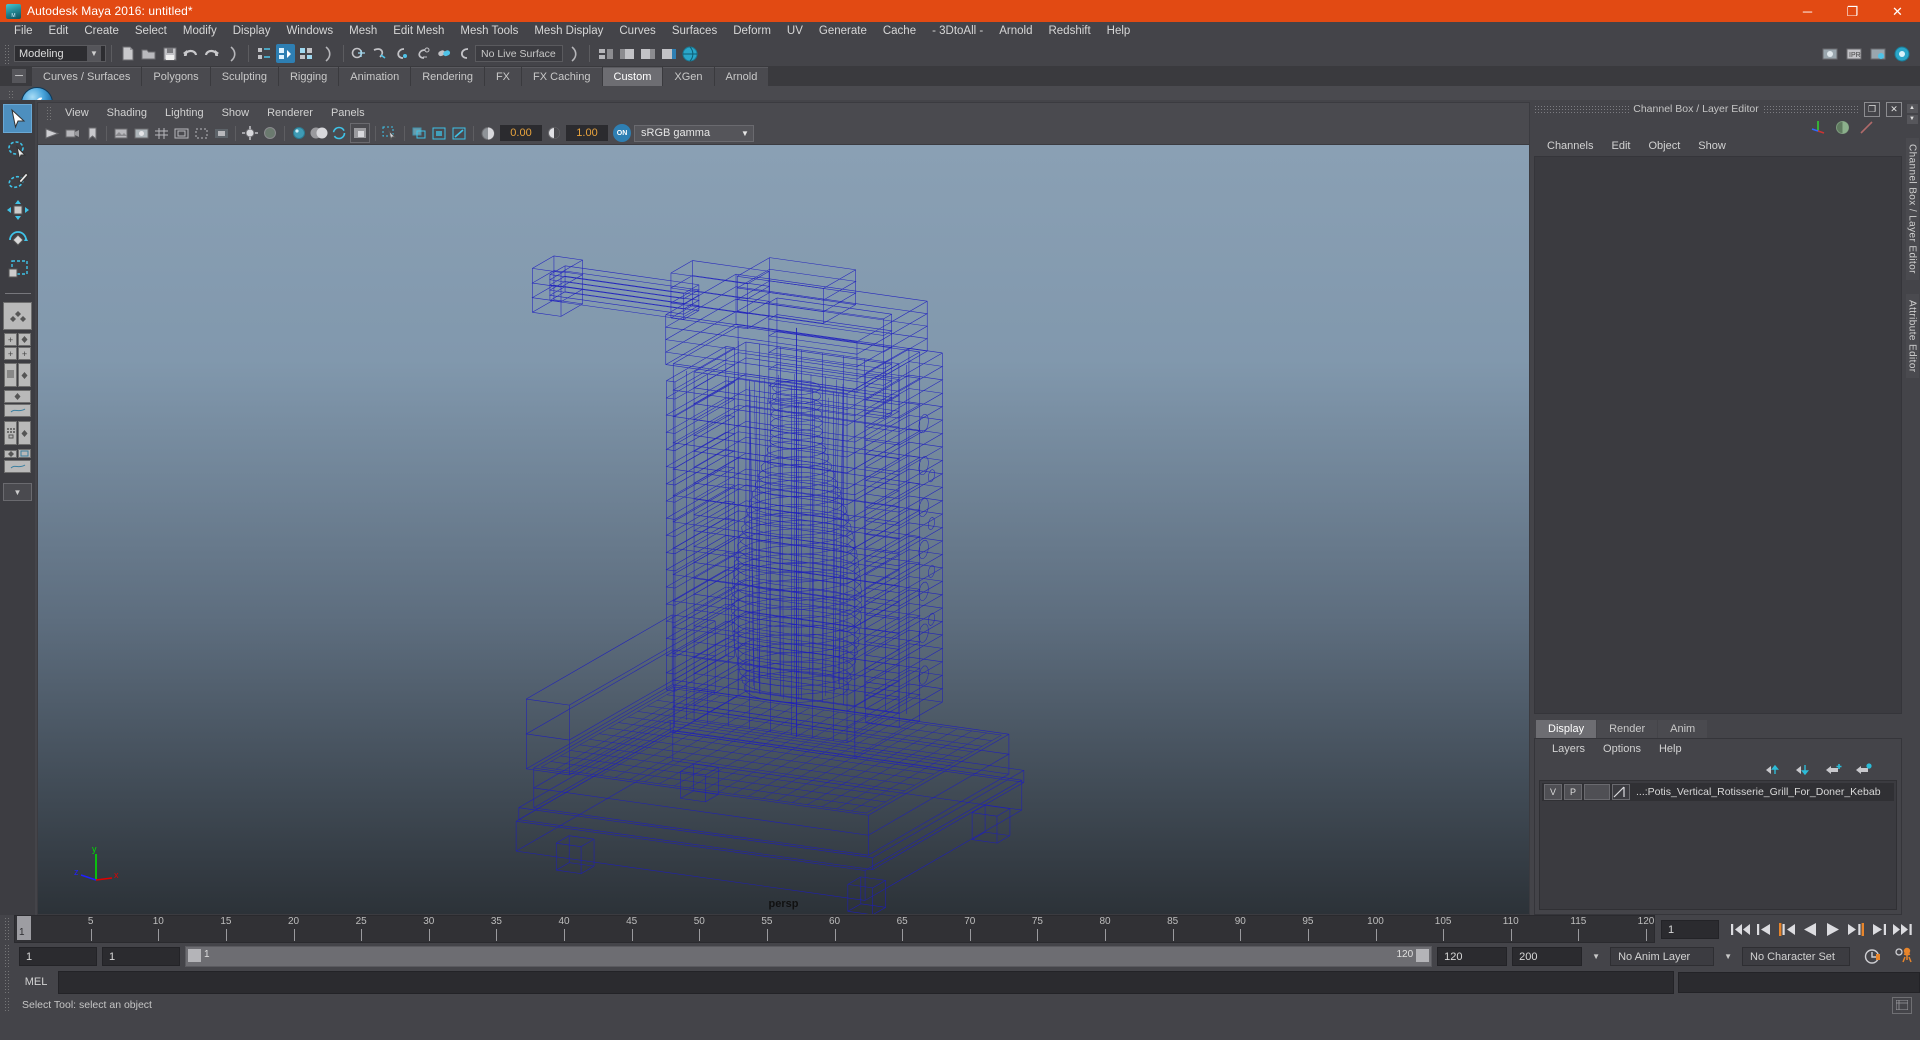  Describe the element at coordinates (10, 339) in the screenshot. I see `layout-cell-tl: +` at that location.